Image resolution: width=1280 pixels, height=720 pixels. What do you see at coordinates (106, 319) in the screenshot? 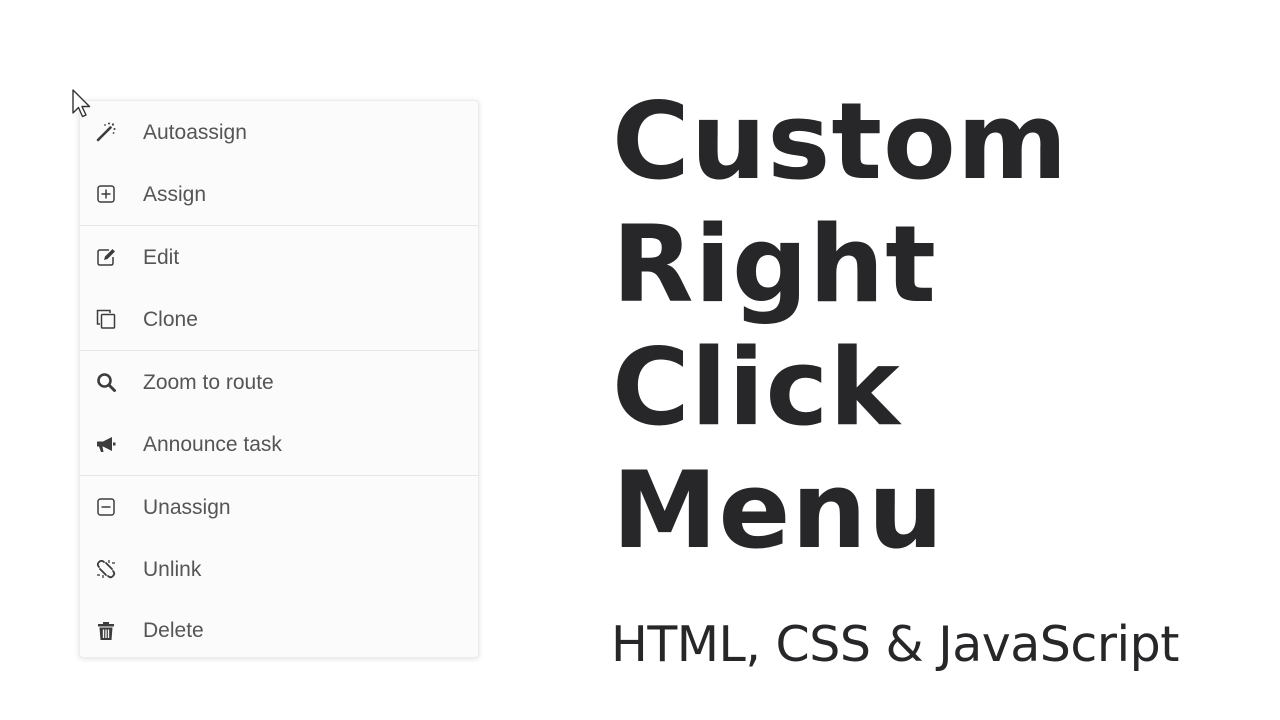
I see `clone-icon` at bounding box center [106, 319].